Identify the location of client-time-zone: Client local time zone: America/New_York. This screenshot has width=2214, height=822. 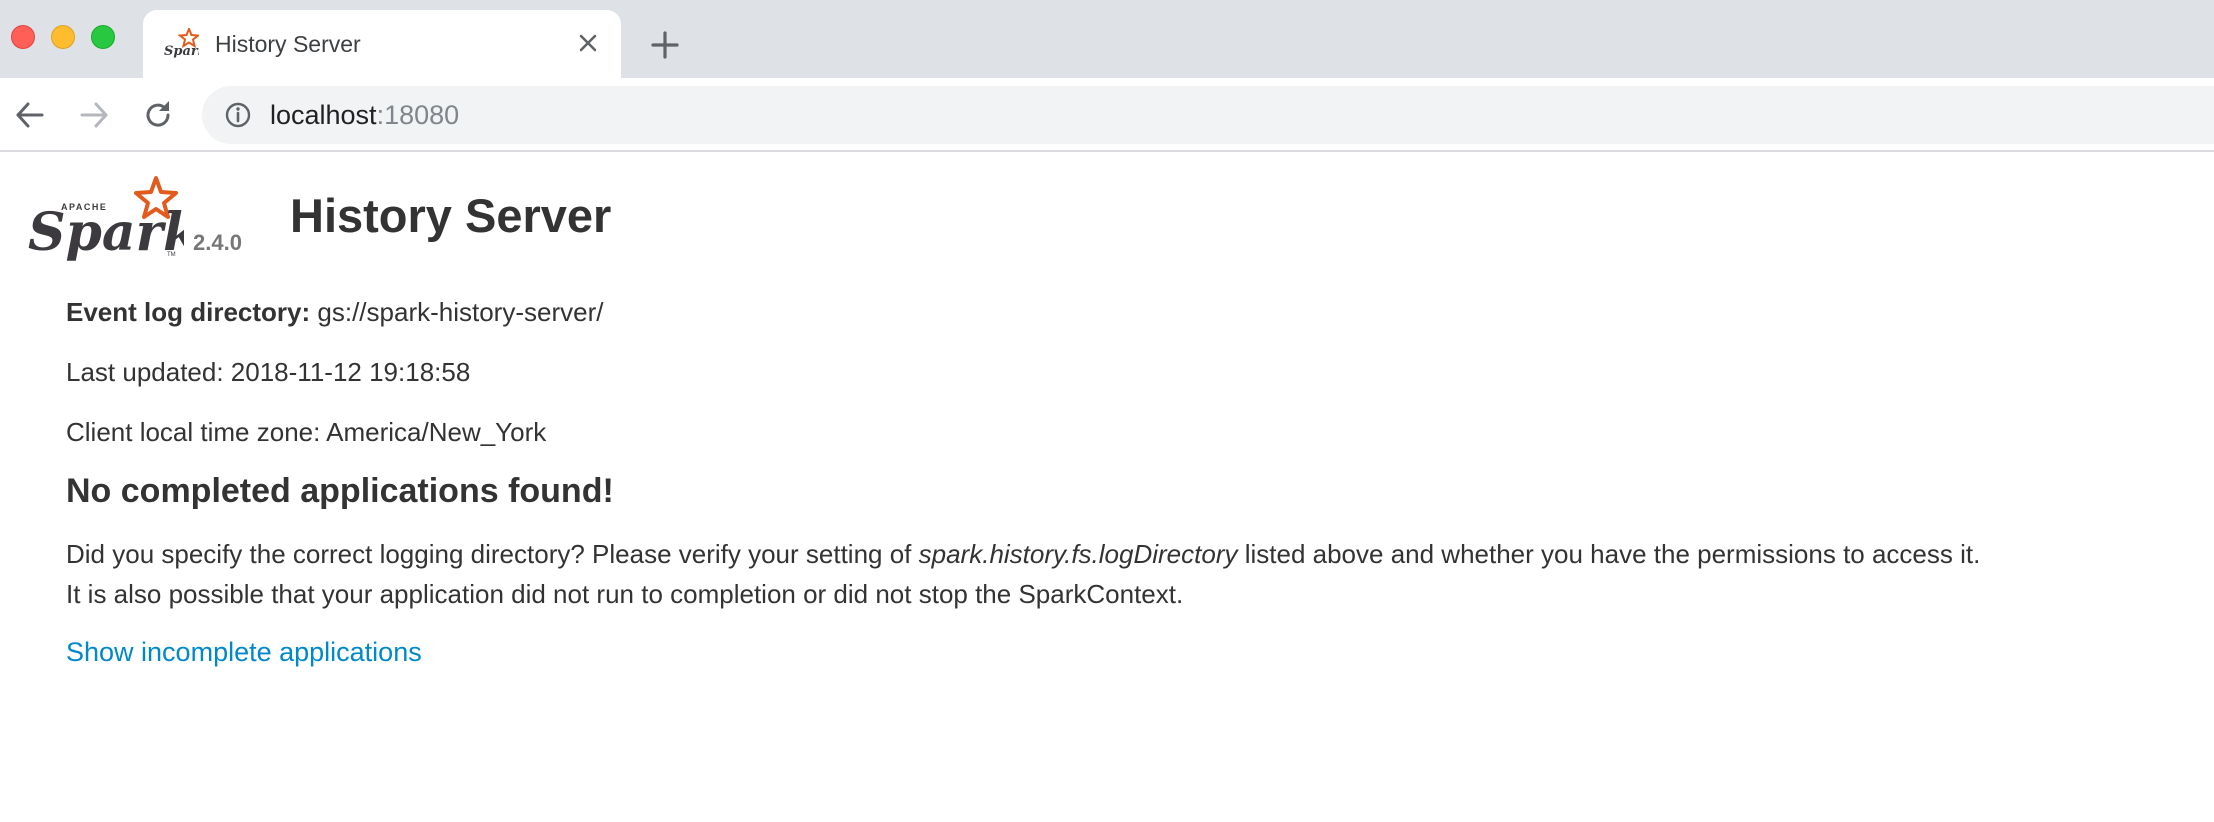
(306, 432).